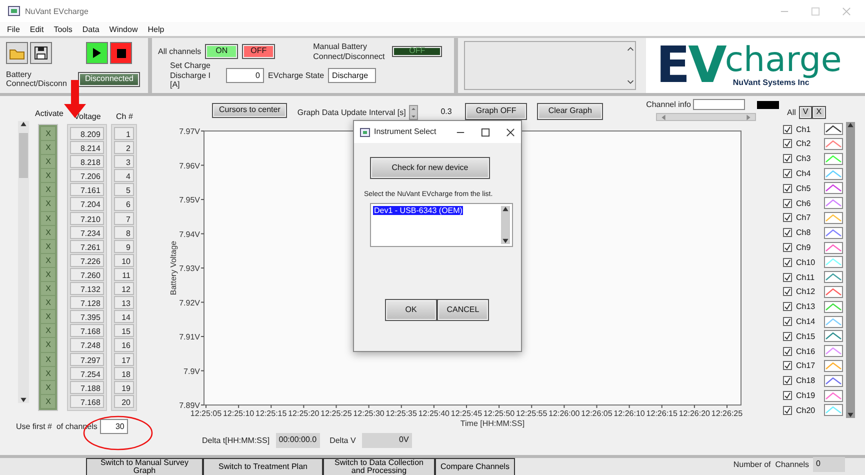  Describe the element at coordinates (245, 76) in the screenshot. I see `charge-current-field: 0` at that location.